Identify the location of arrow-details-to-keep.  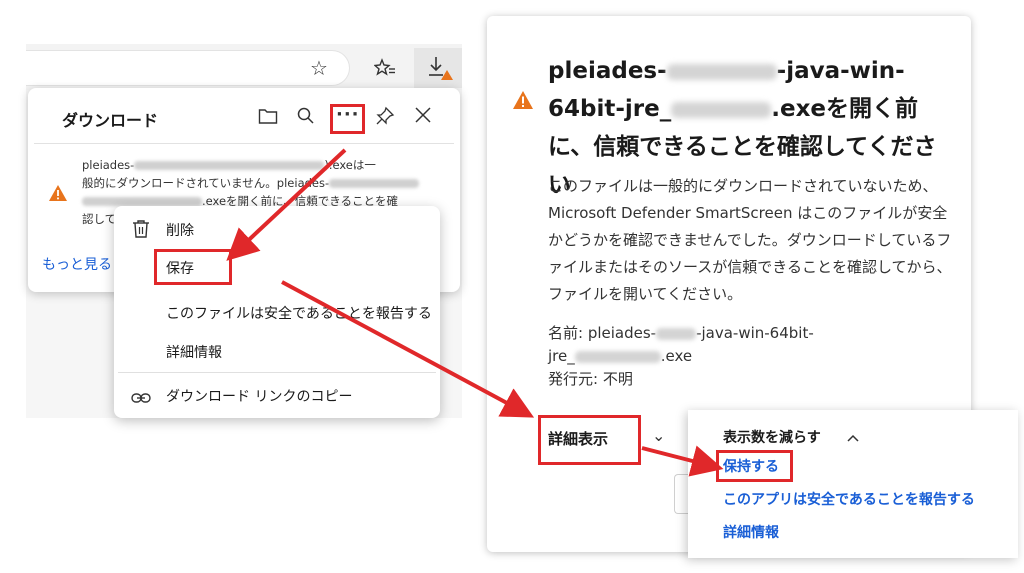
(682, 461).